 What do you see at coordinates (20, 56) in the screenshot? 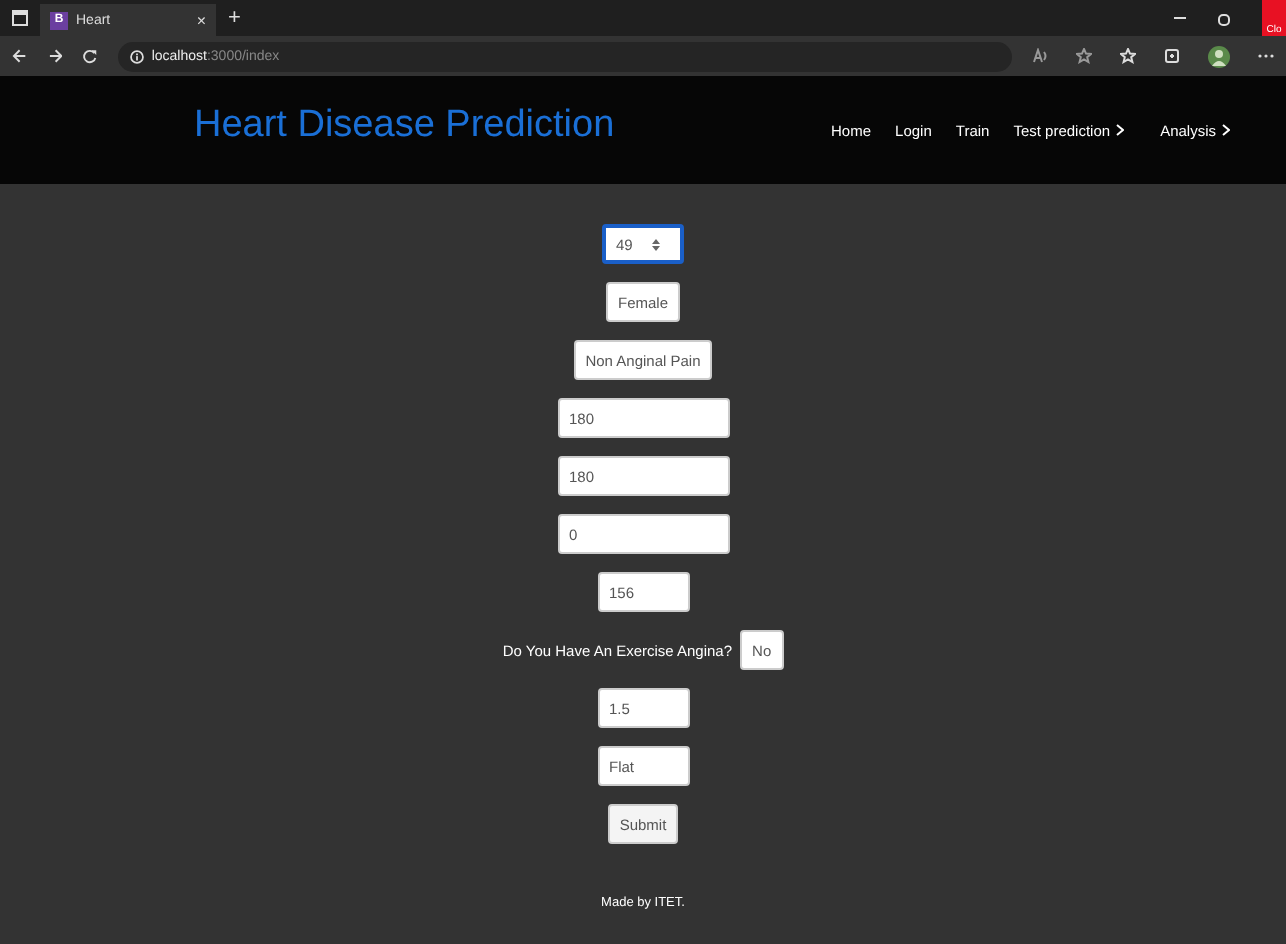
I see `back-icon` at bounding box center [20, 56].